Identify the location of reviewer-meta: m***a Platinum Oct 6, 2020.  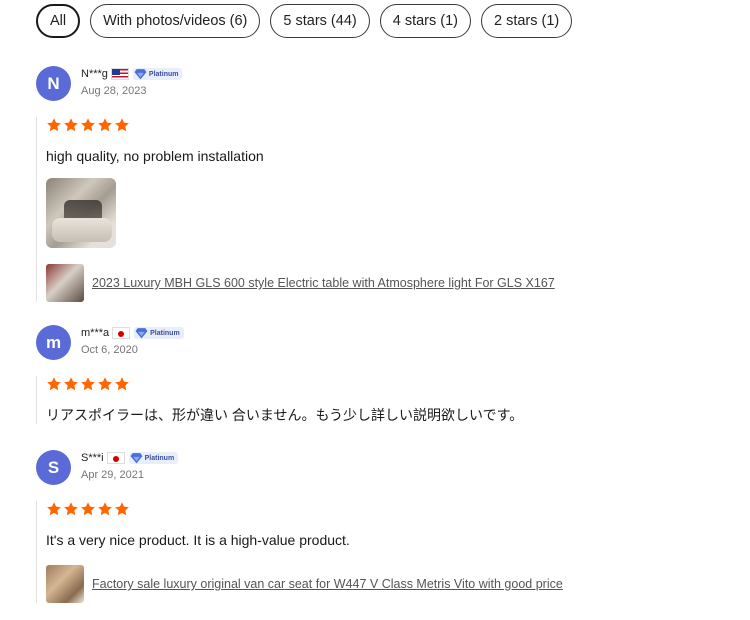
(132, 340).